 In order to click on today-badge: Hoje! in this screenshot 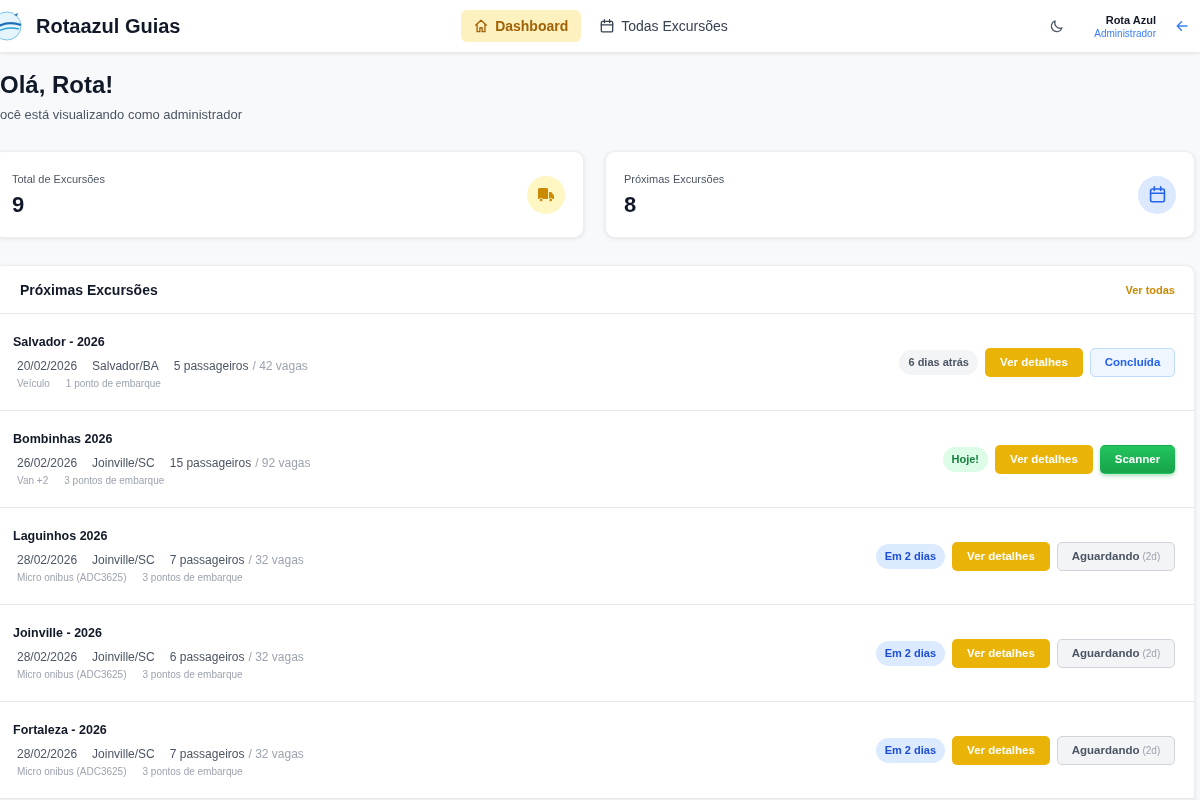, I will do `click(965, 459)`.